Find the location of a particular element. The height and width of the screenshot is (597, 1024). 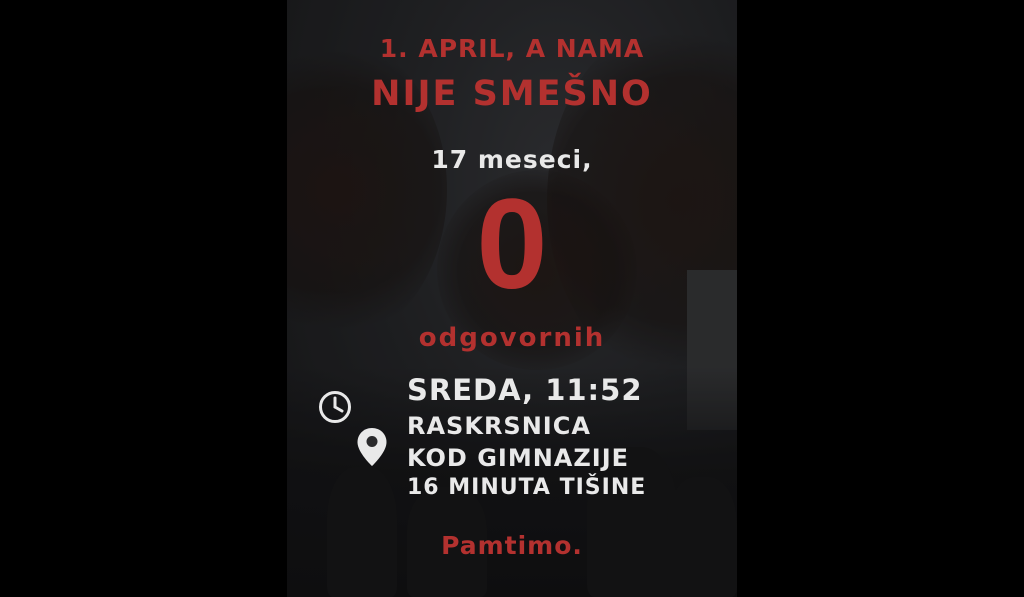

headline-line-2: NIJE SMEŠNO is located at coordinates (512, 94).